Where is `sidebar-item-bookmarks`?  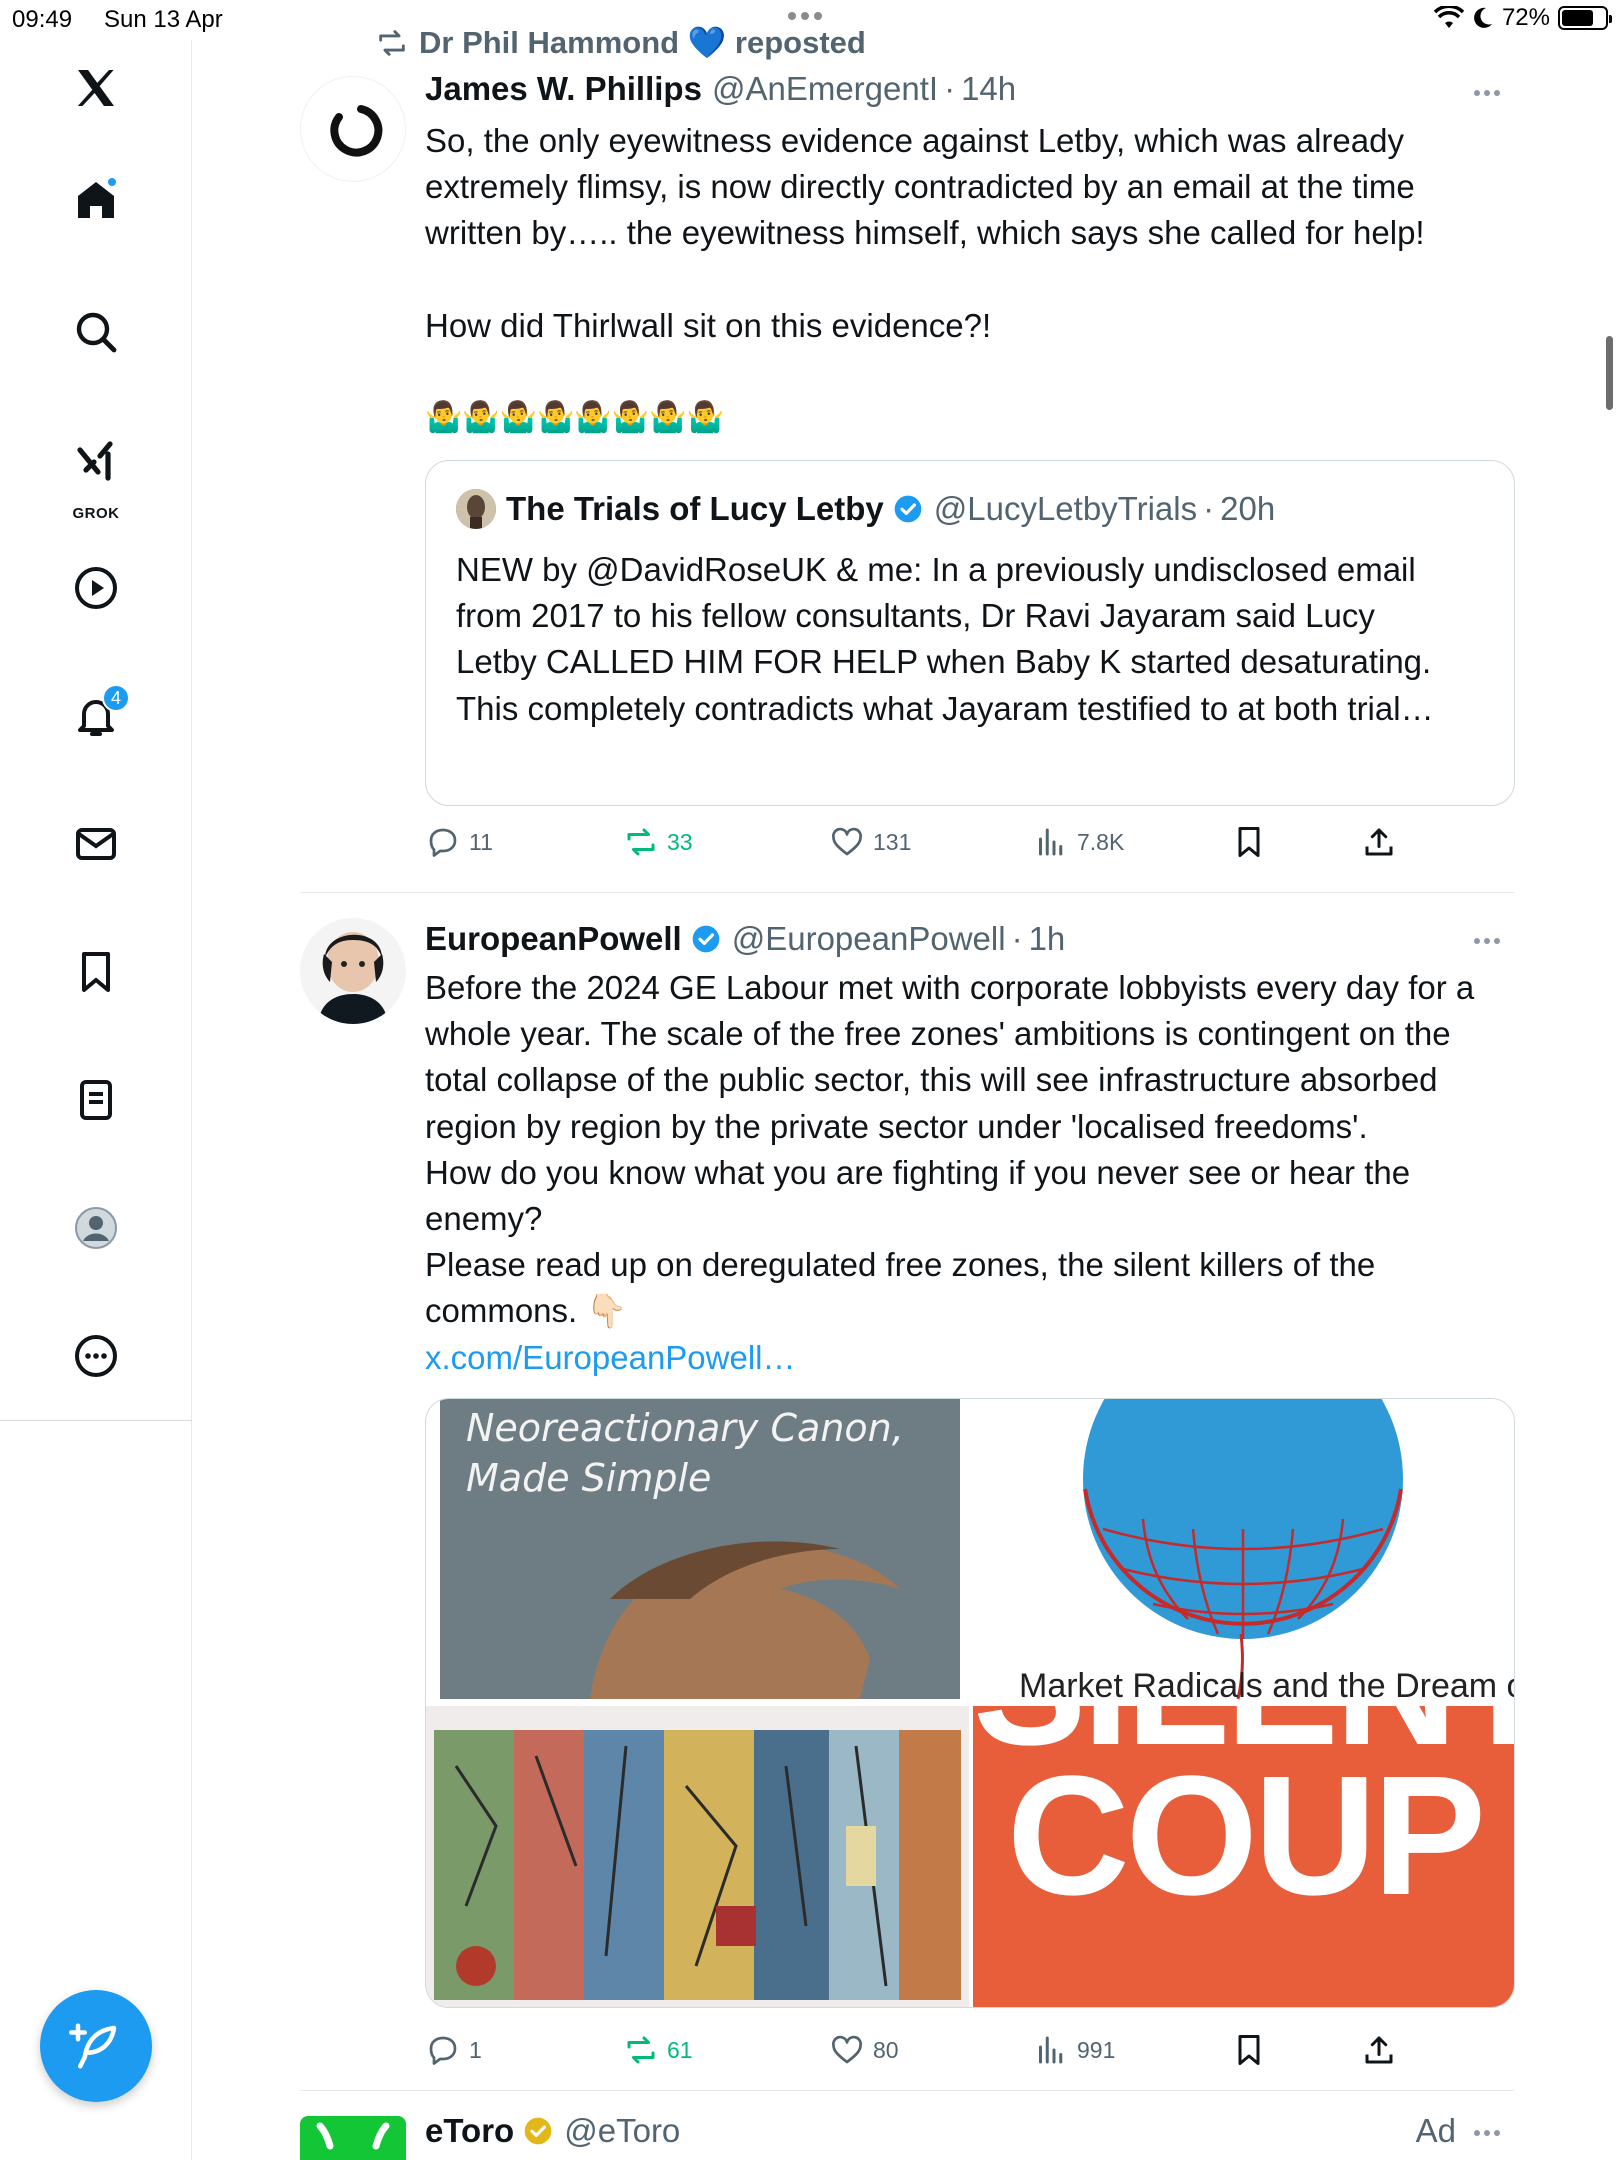
sidebar-item-bookmarks is located at coordinates (96, 972).